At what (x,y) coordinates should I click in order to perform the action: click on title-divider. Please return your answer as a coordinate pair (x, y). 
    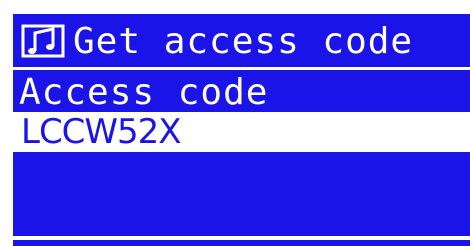
    Looking at the image, I should click on (241, 68).